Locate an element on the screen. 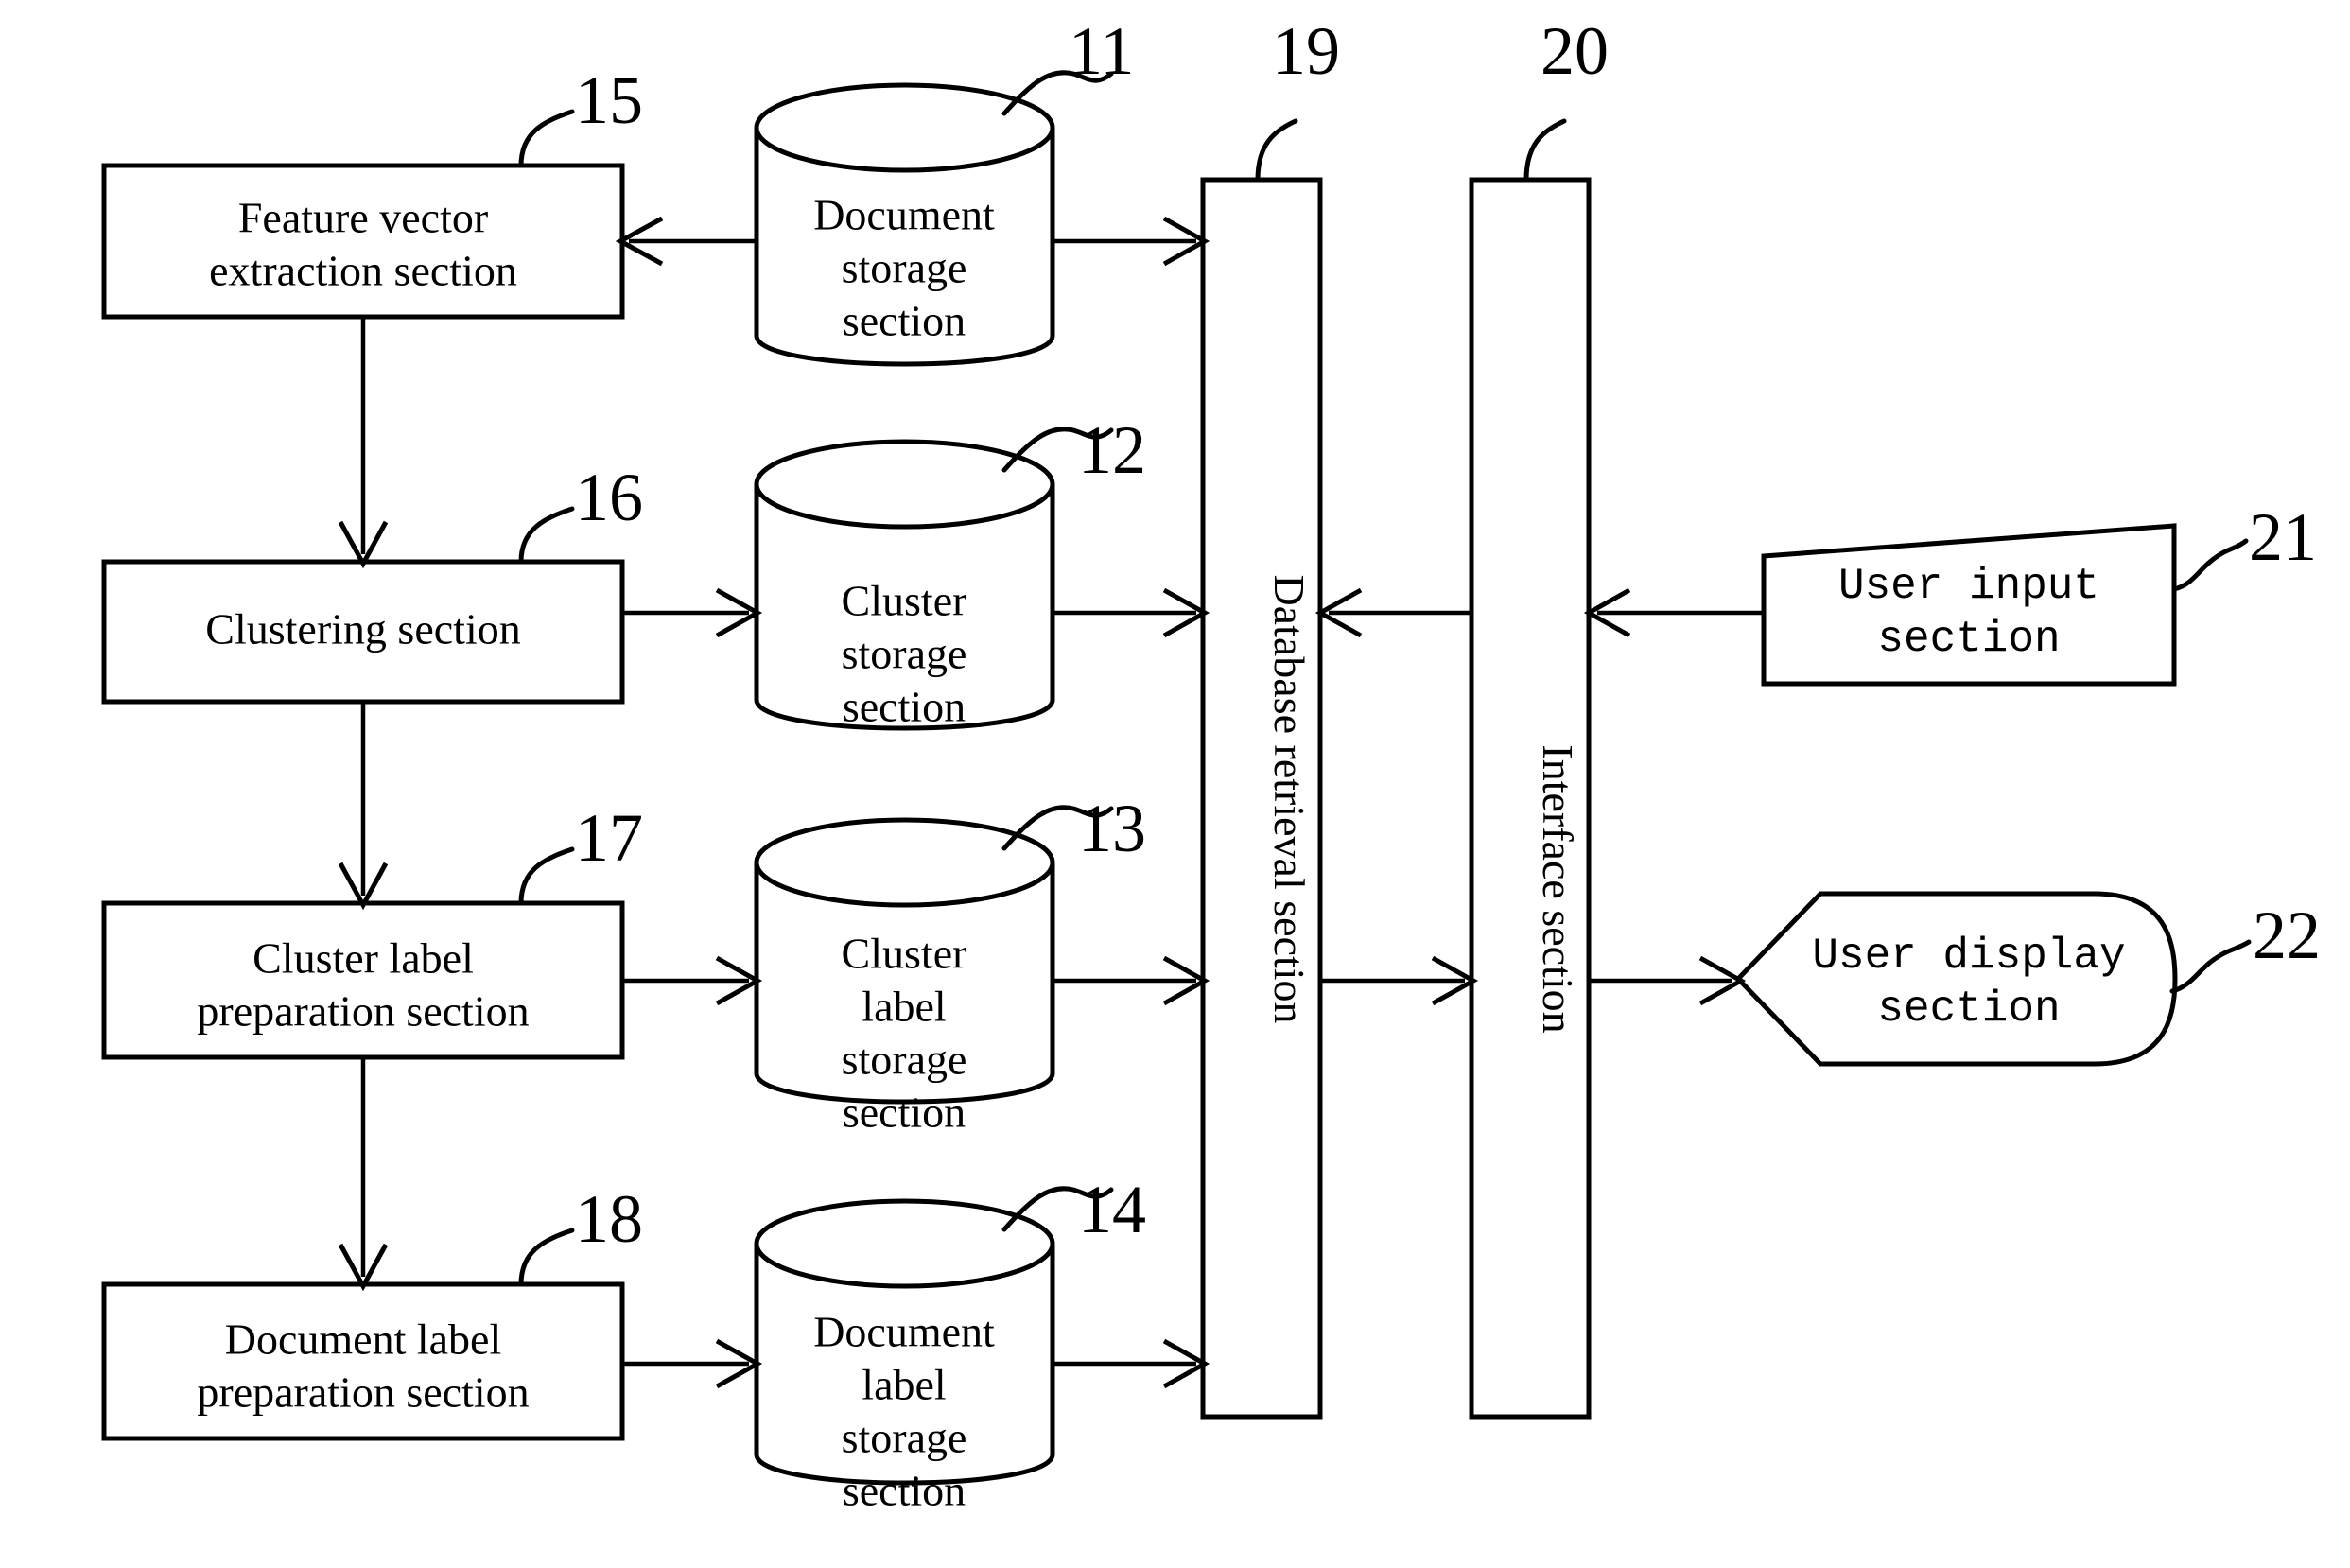 Image resolution: width=2350 pixels, height=1568 pixels. user-input-label-line2: section is located at coordinates (1968, 640).